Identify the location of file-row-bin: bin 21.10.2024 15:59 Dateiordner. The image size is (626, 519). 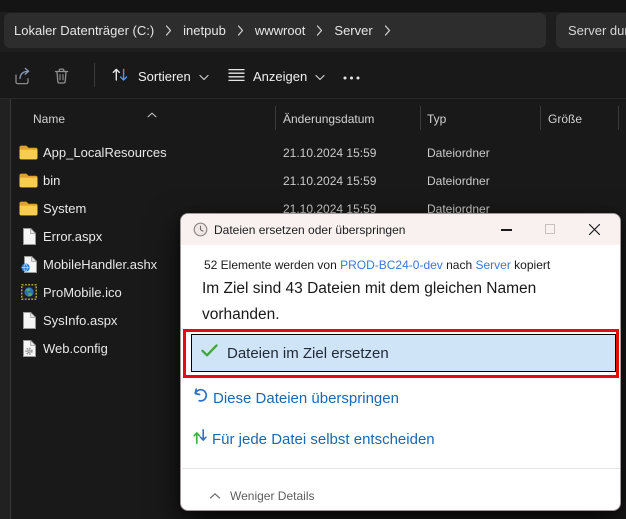
(318, 180).